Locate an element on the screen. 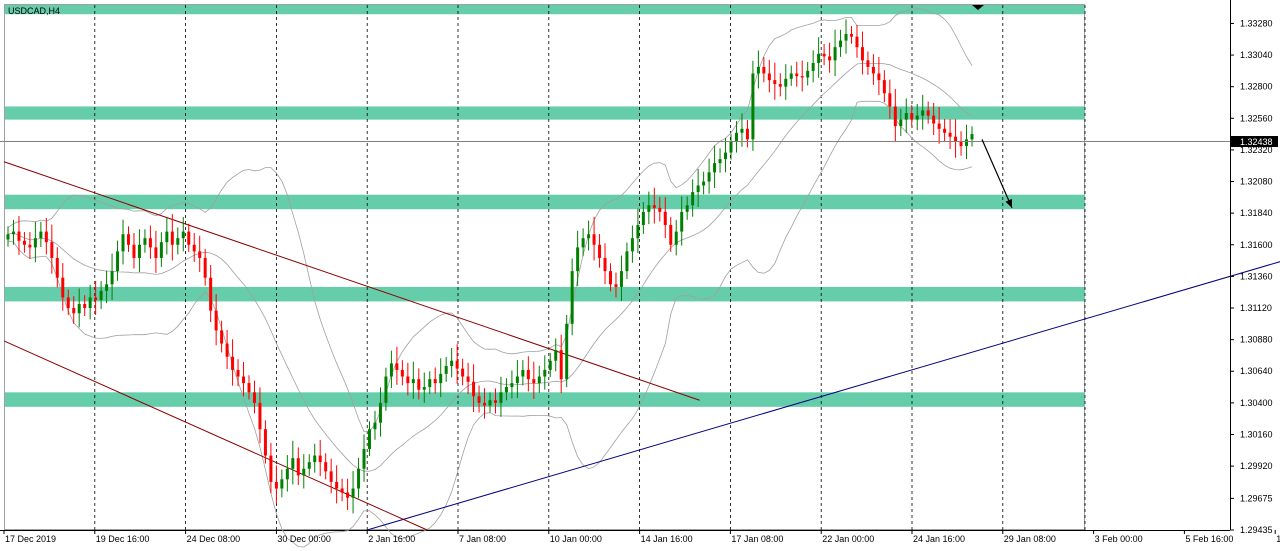 This screenshot has height=551, width=1280. price-tick-label: 1.32800 is located at coordinates (1256, 87).